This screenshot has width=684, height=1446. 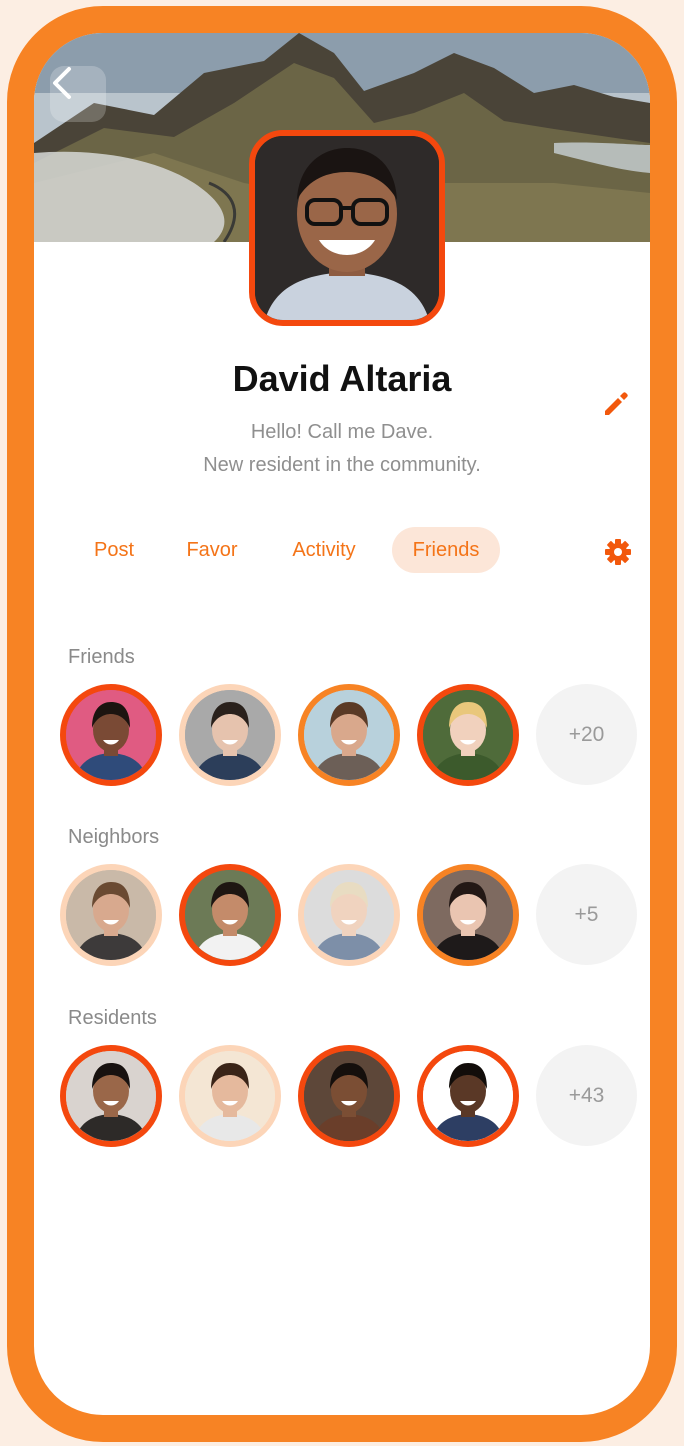 I want to click on gear-icon, so click(x=618, y=552).